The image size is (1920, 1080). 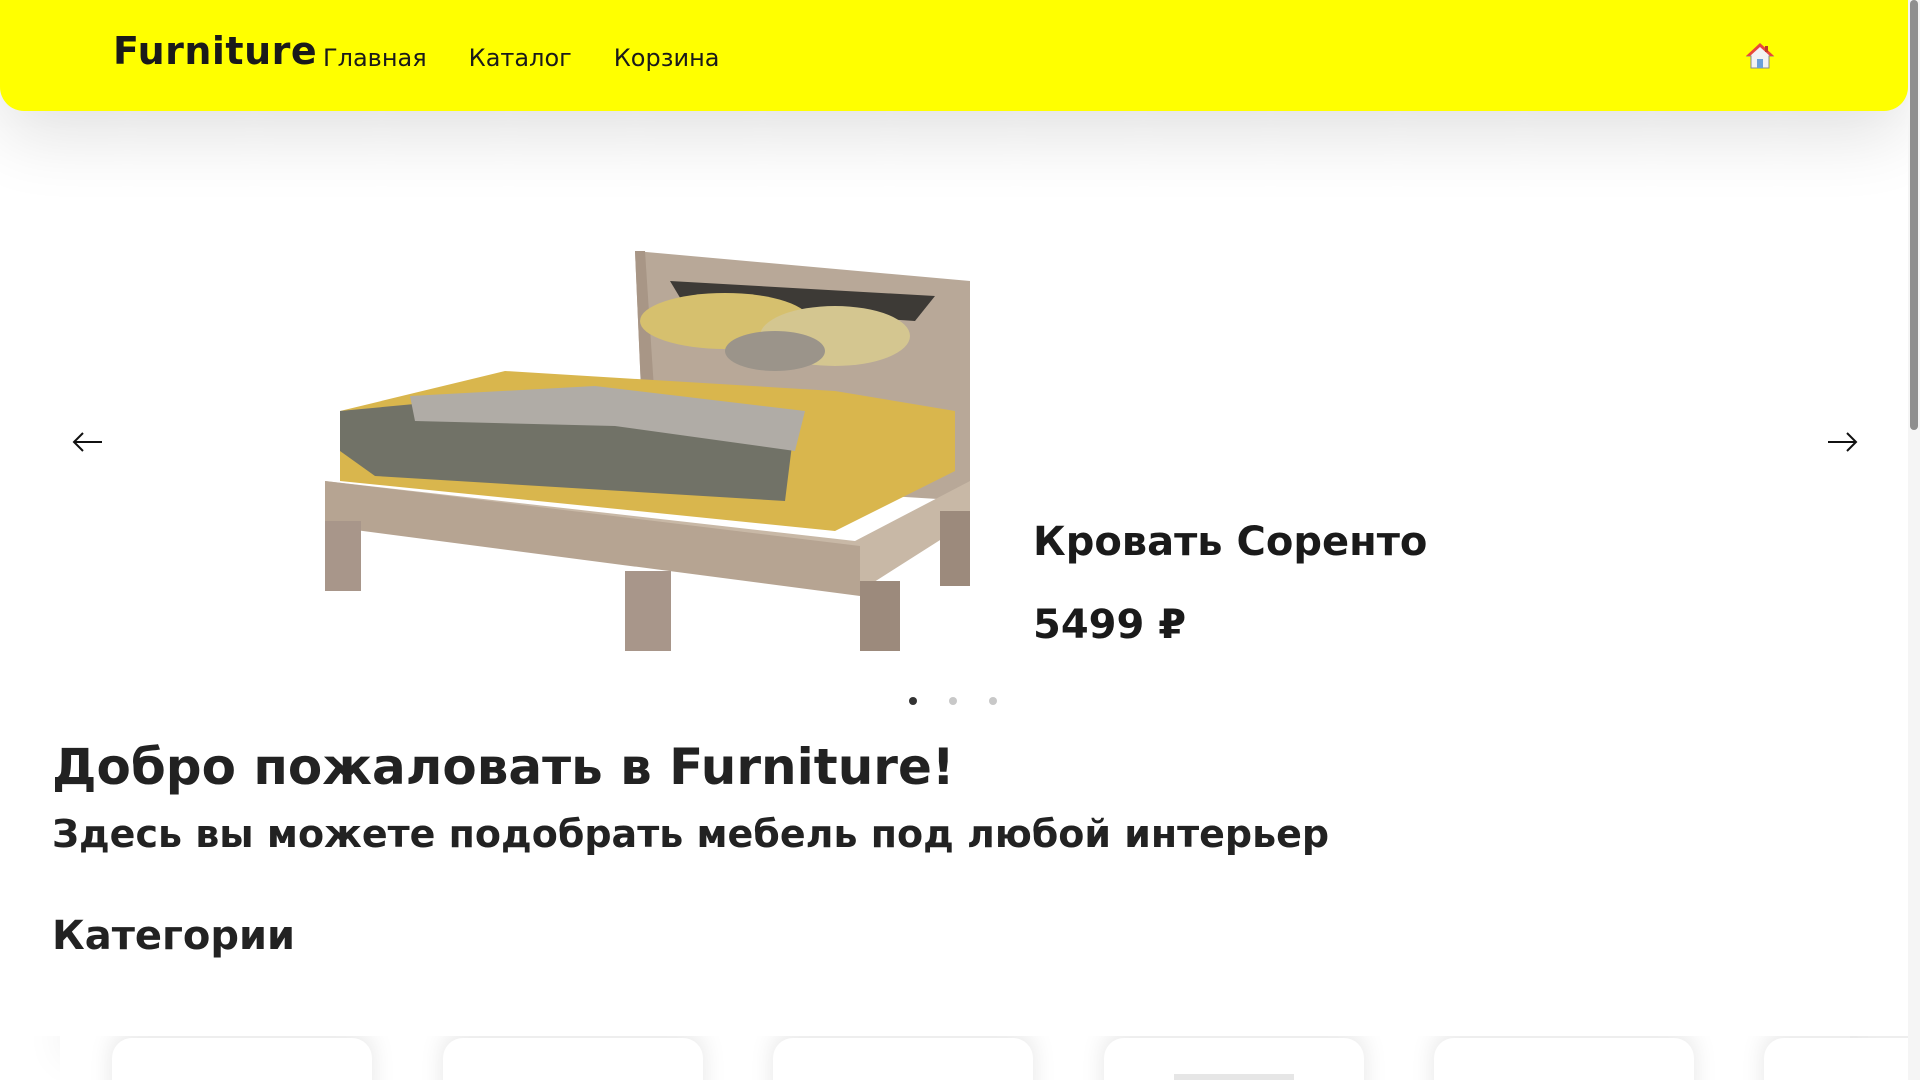 I want to click on slide-title: Кровать Соренто, so click(x=1230, y=542).